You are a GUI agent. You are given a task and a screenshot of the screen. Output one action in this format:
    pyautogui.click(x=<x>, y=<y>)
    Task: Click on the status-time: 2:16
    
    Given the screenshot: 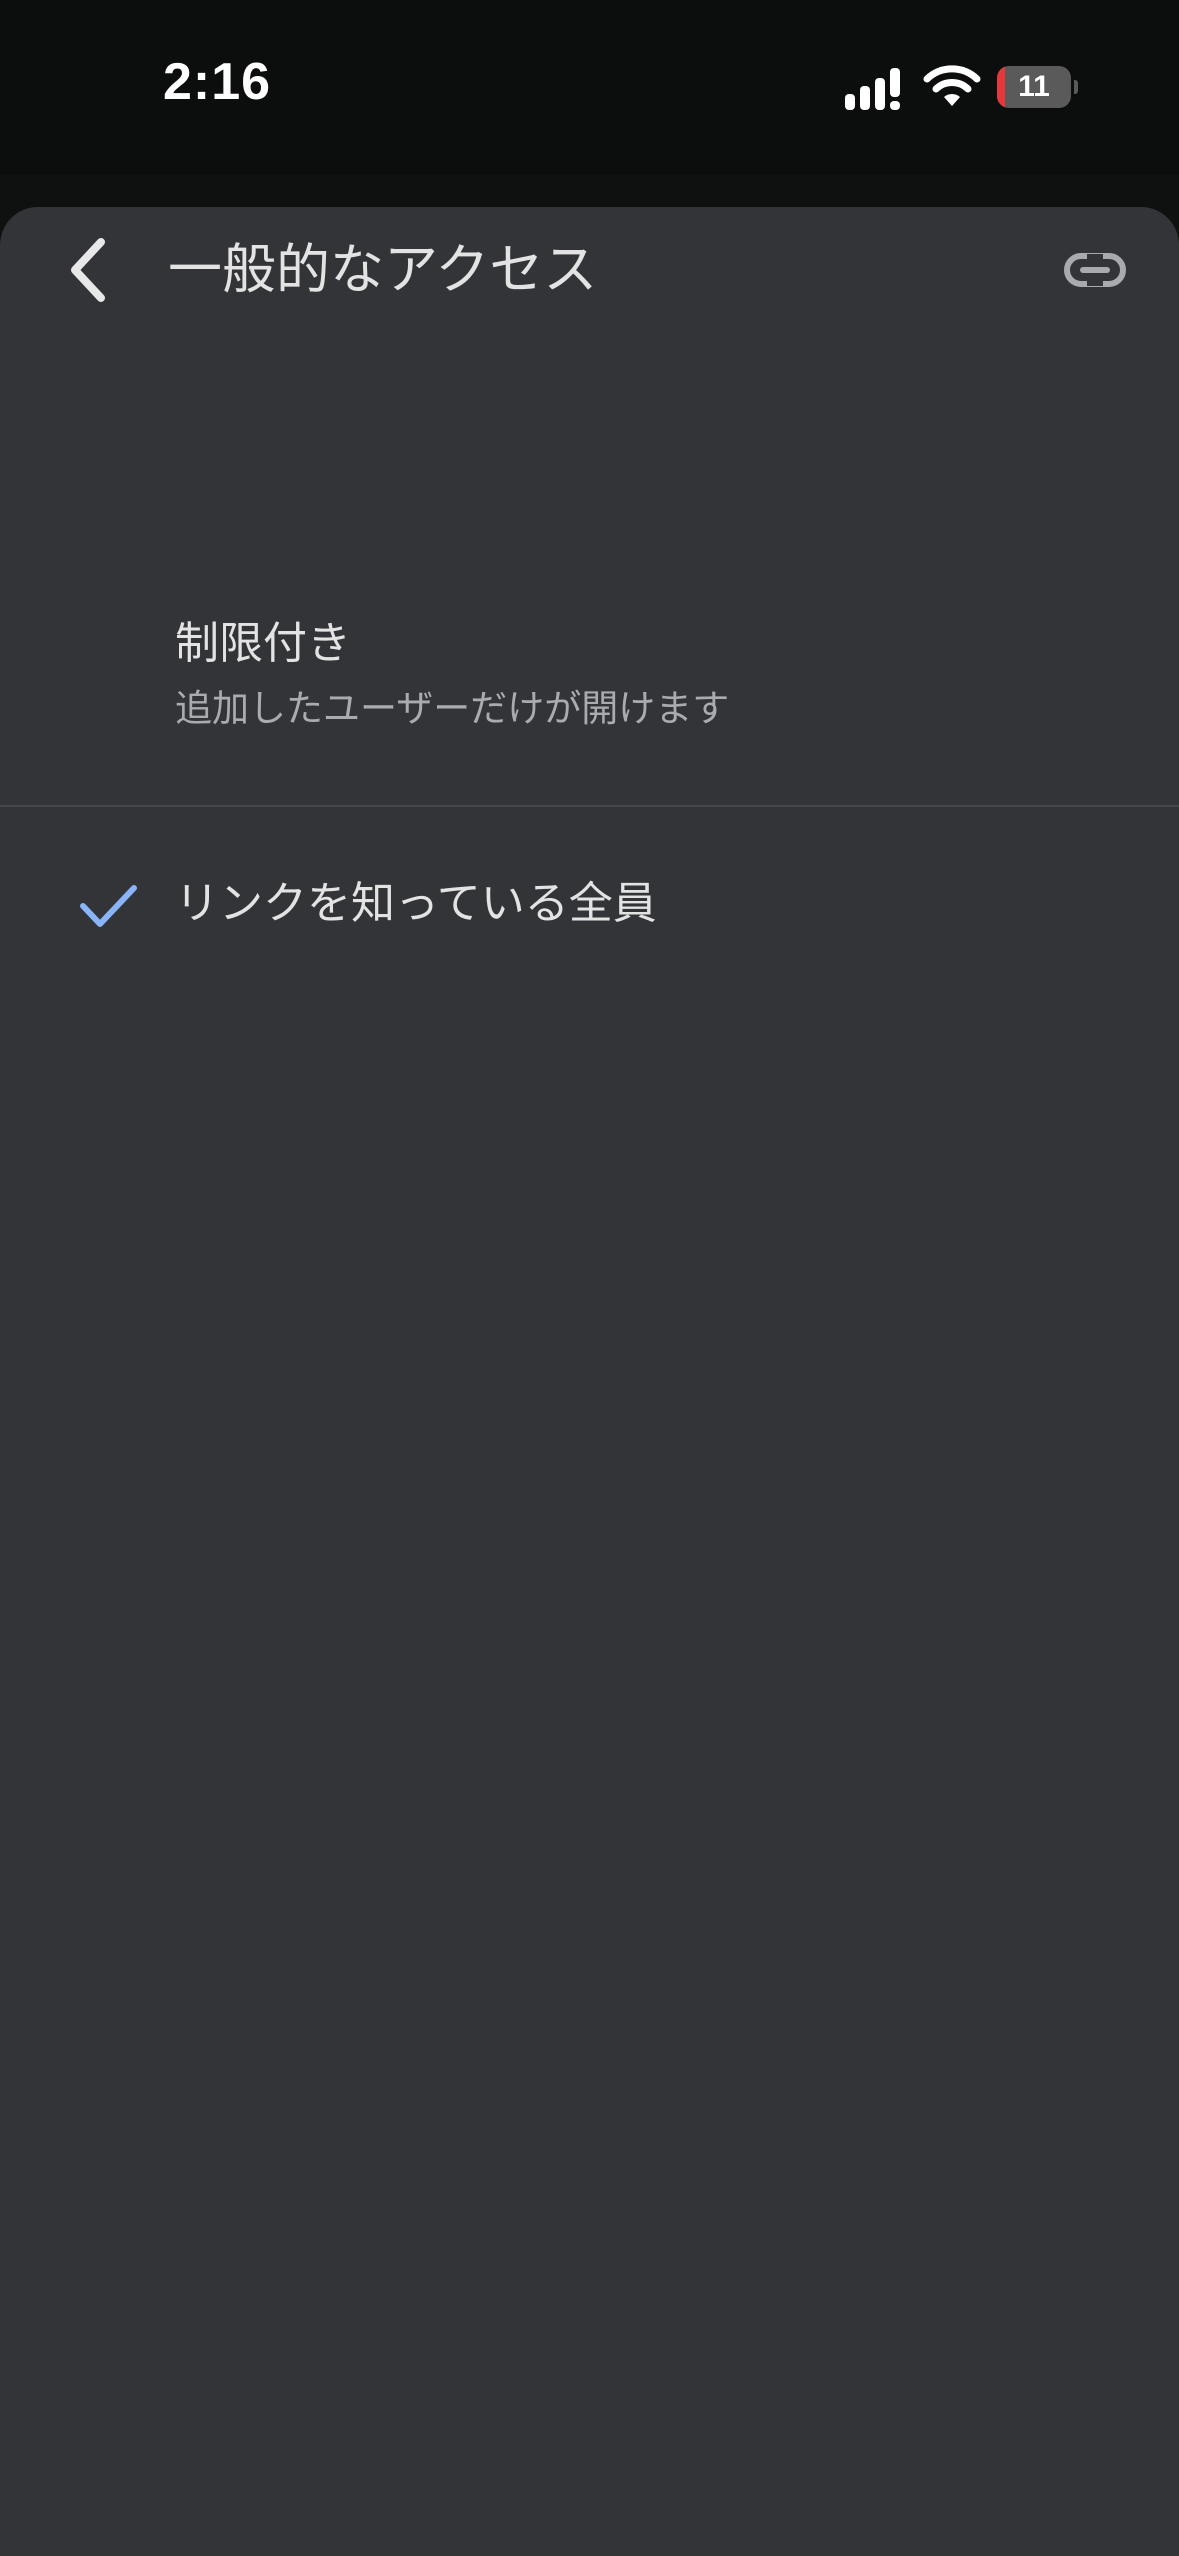 What is the action you would take?
    pyautogui.click(x=217, y=82)
    